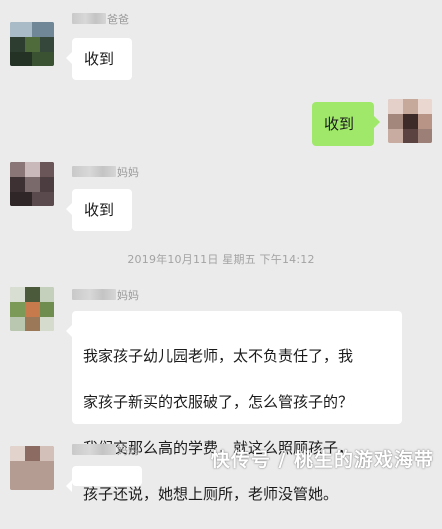 This screenshot has width=442, height=529. I want to click on message-line: 我家孩子幼儿园老师，太不负责任了，我, so click(218, 356).